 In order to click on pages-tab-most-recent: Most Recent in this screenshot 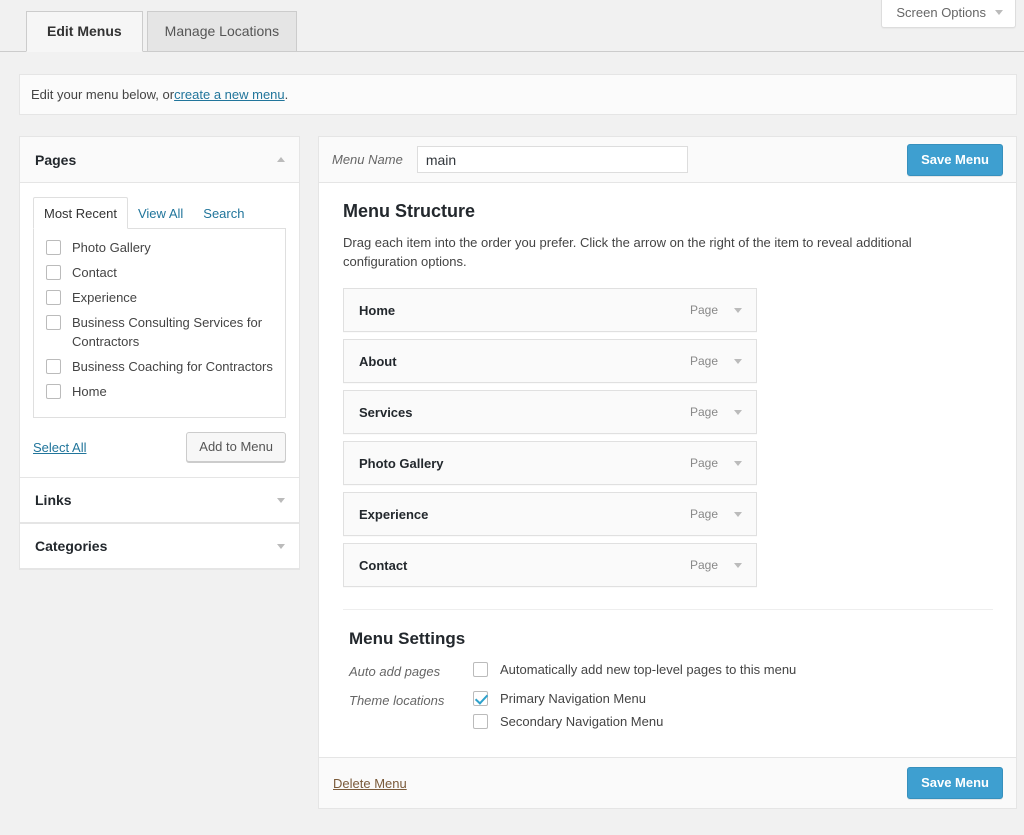, I will do `click(80, 213)`.